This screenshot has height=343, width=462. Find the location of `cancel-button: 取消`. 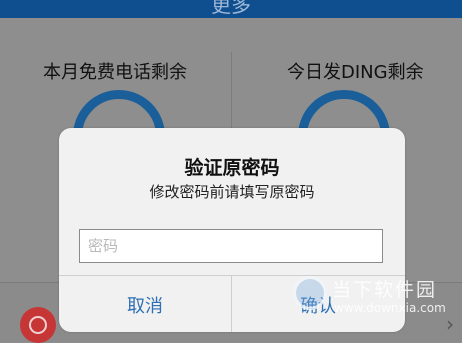

cancel-button: 取消 is located at coordinates (145, 304).